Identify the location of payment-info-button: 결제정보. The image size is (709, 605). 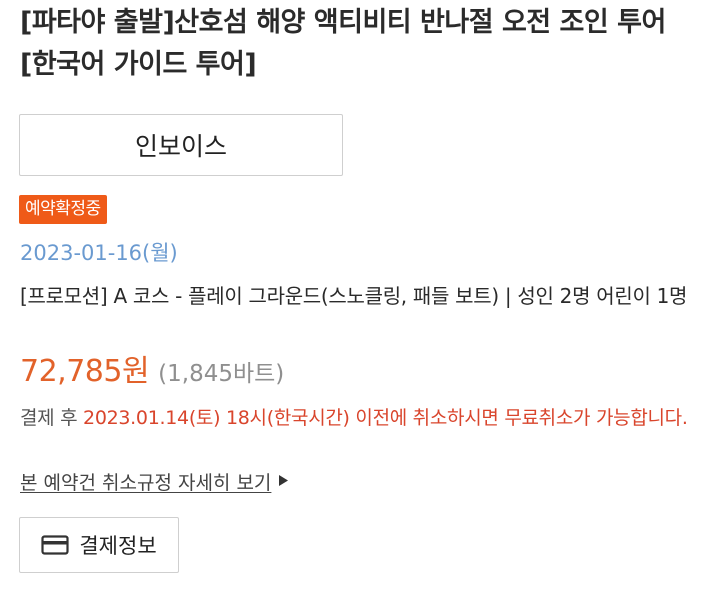
(99, 545).